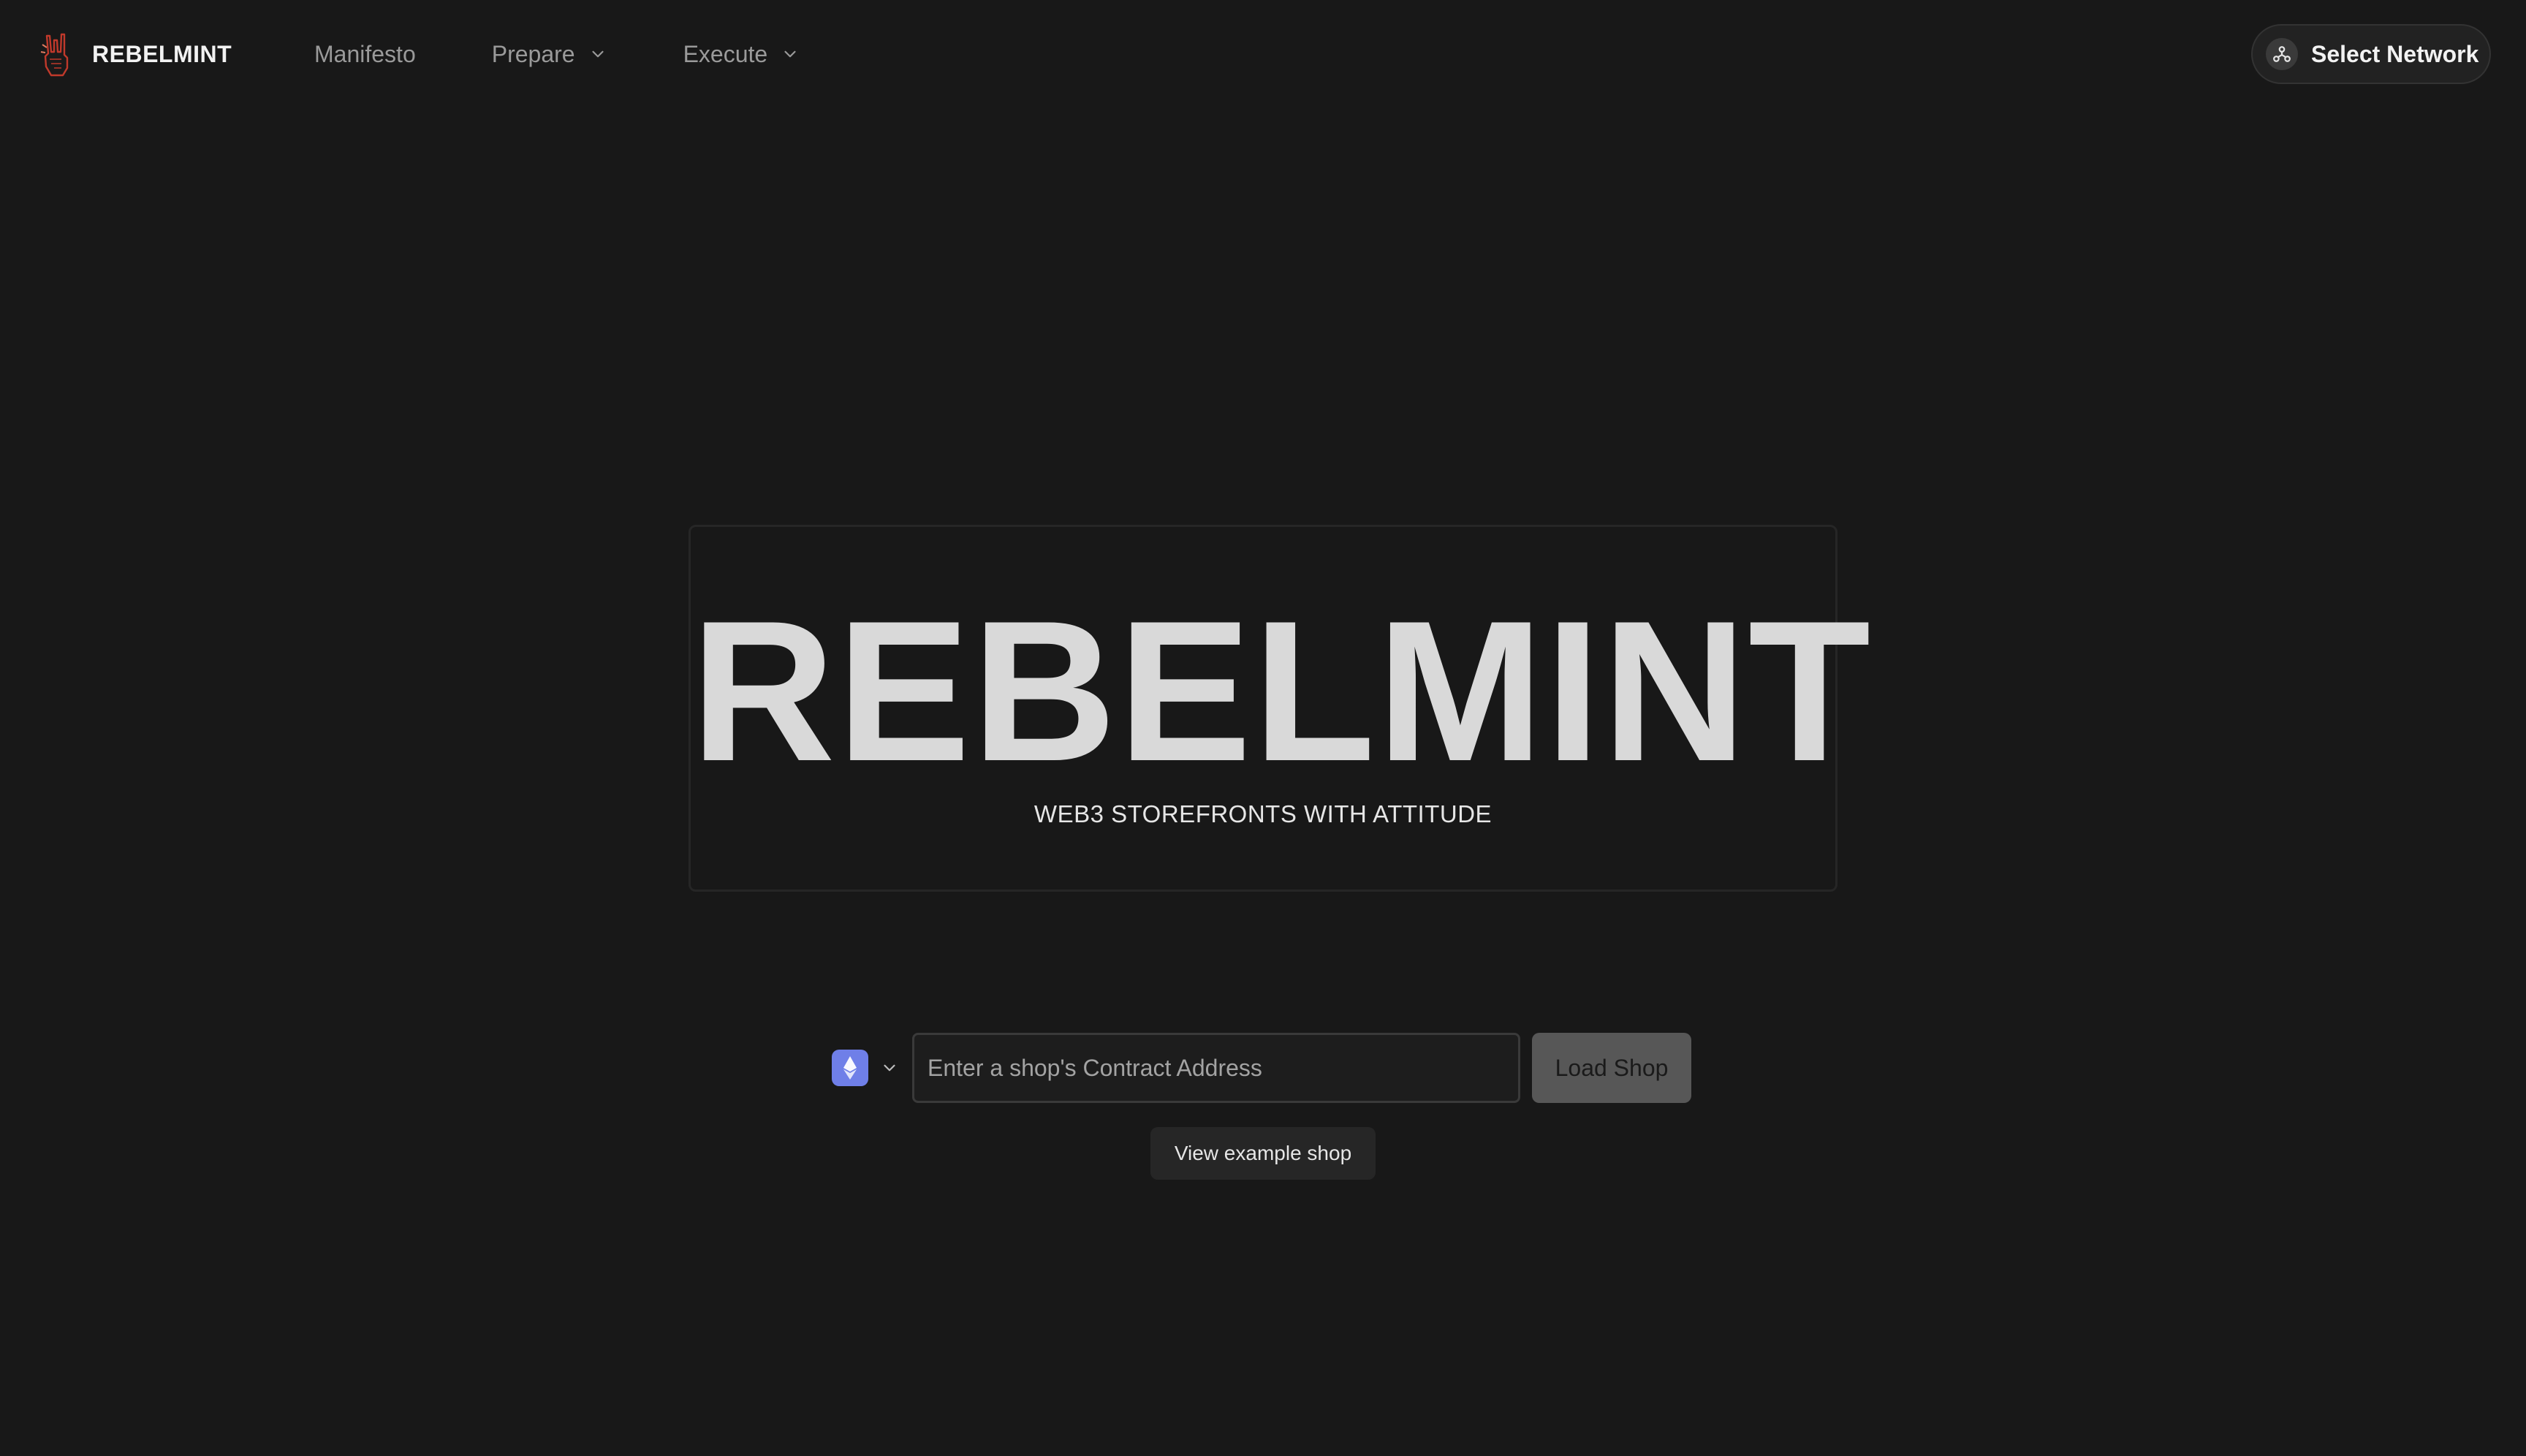 This screenshot has width=2526, height=1456. What do you see at coordinates (54, 55) in the screenshot?
I see `rock-hand-icon` at bounding box center [54, 55].